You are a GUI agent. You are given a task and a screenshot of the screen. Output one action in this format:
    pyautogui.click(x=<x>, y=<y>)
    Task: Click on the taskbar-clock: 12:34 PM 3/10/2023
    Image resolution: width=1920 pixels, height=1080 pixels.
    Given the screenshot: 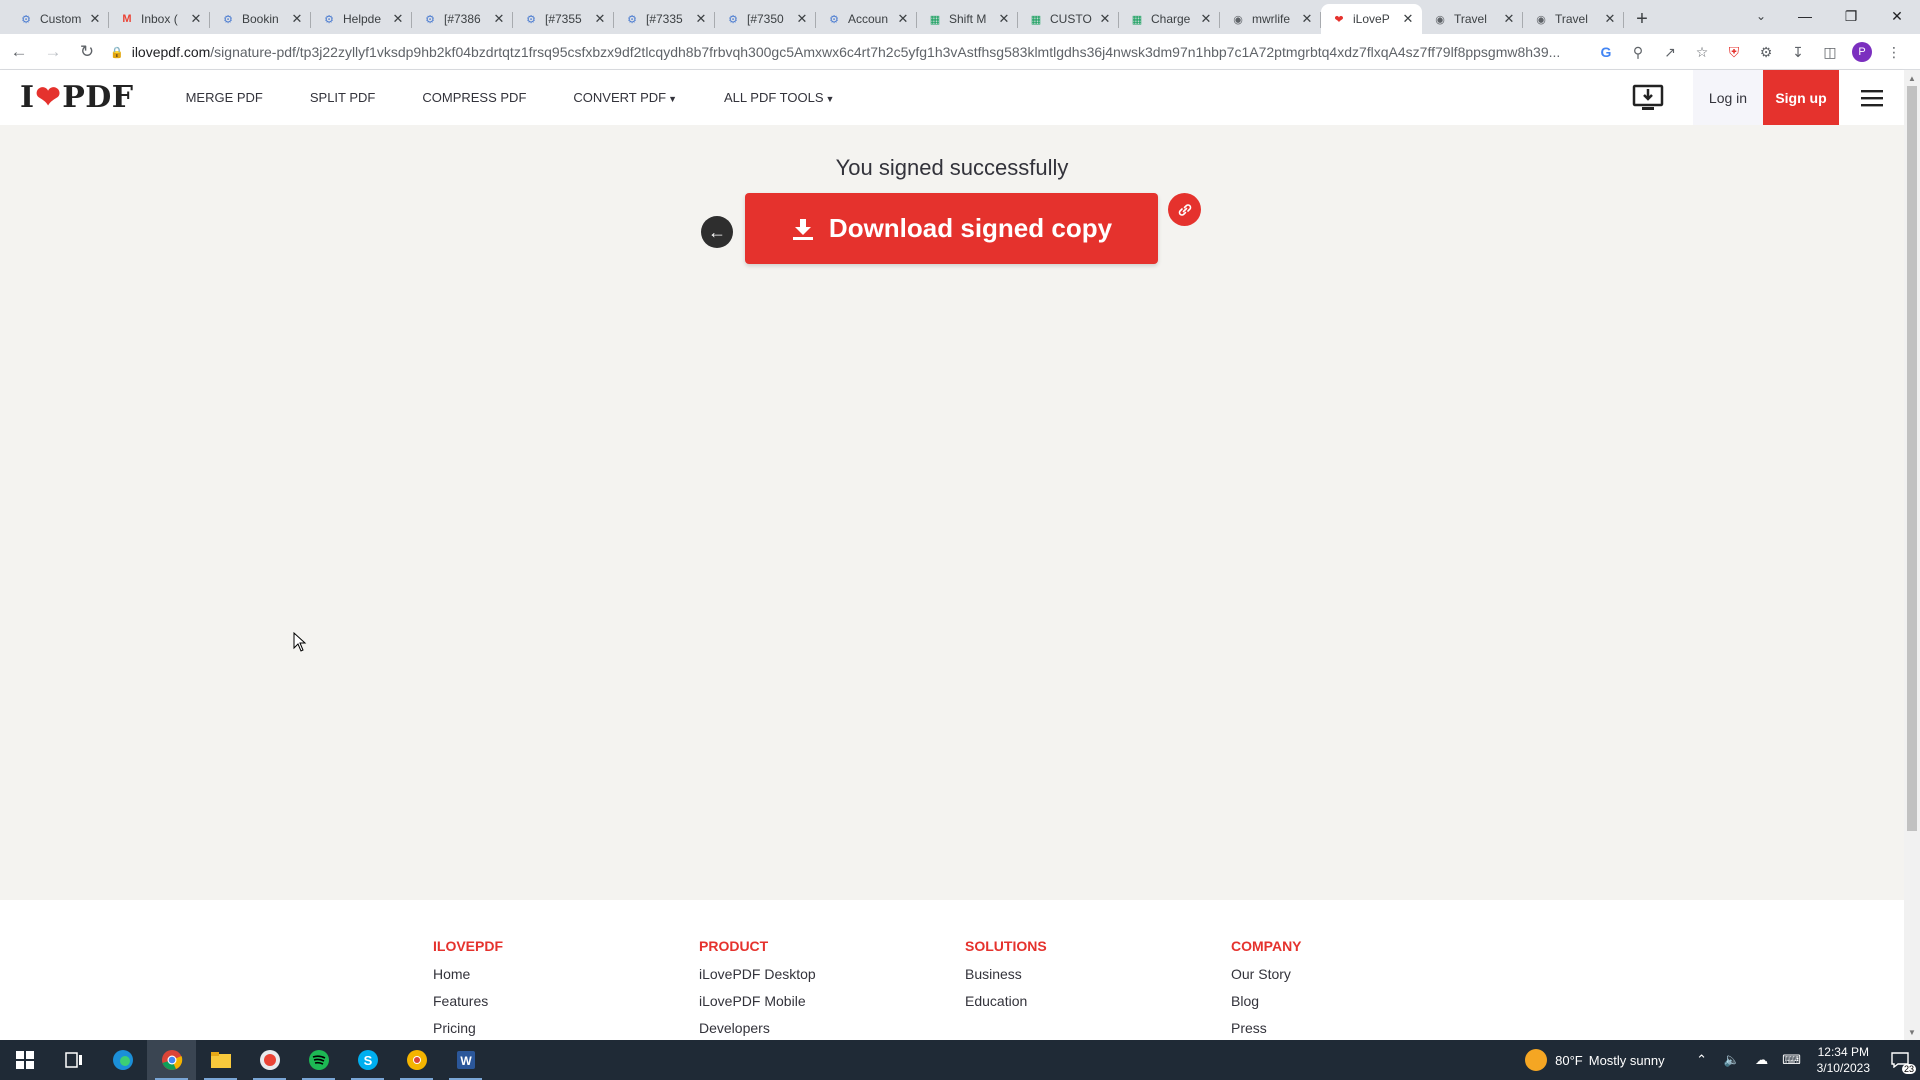 What is the action you would take?
    pyautogui.click(x=1843, y=1060)
    